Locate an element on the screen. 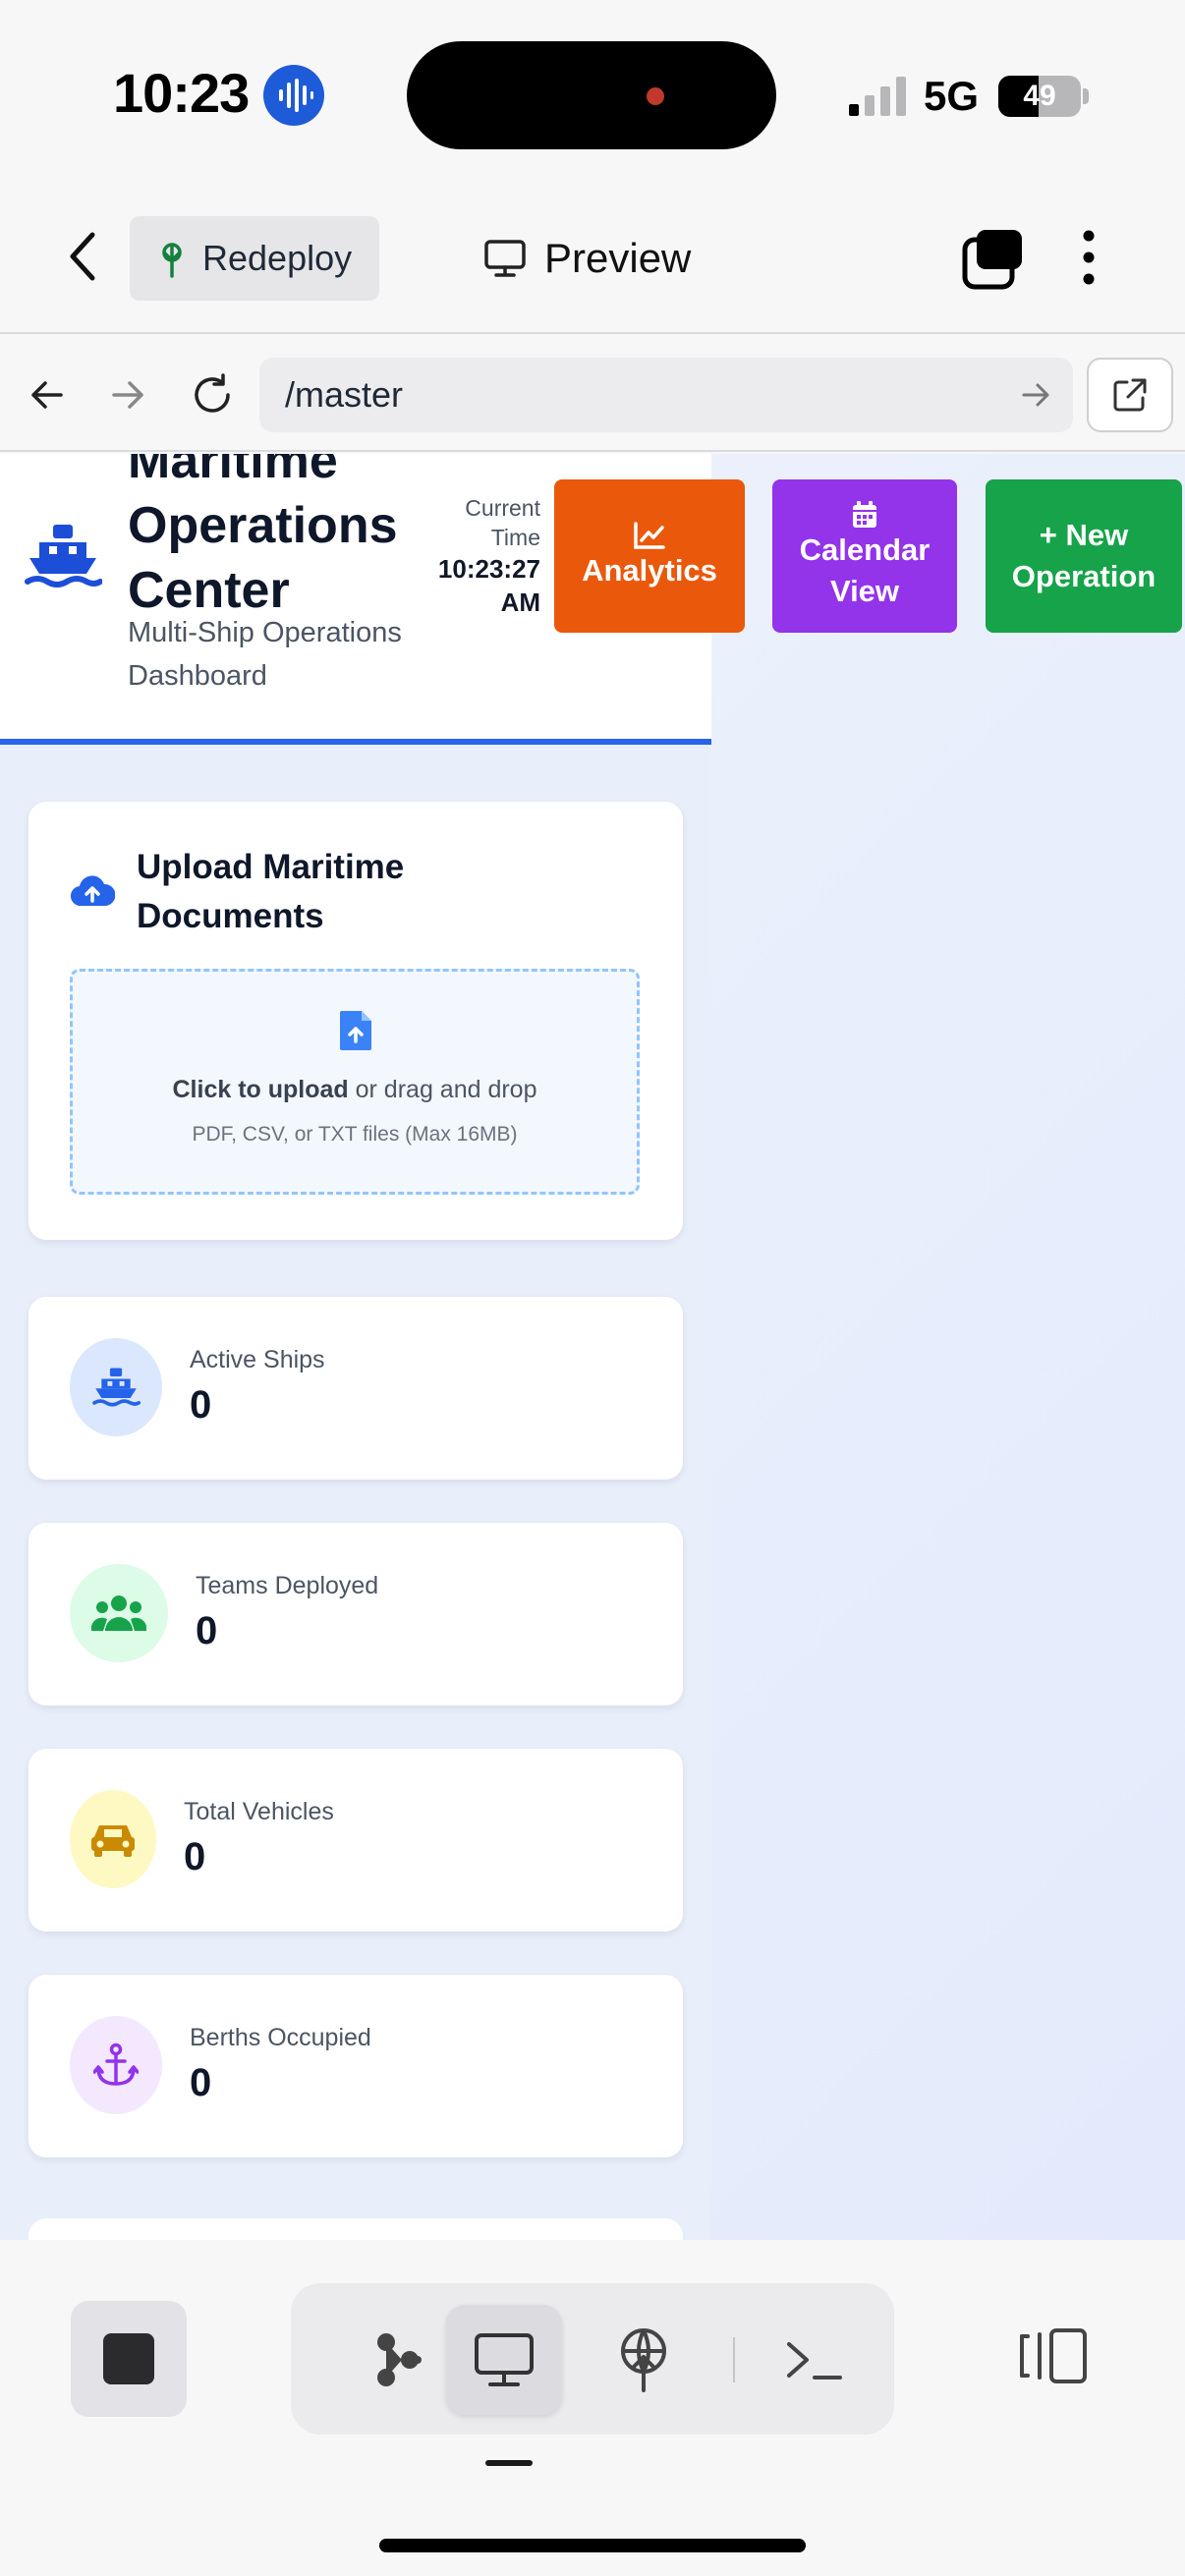  reload-icon is located at coordinates (213, 393).